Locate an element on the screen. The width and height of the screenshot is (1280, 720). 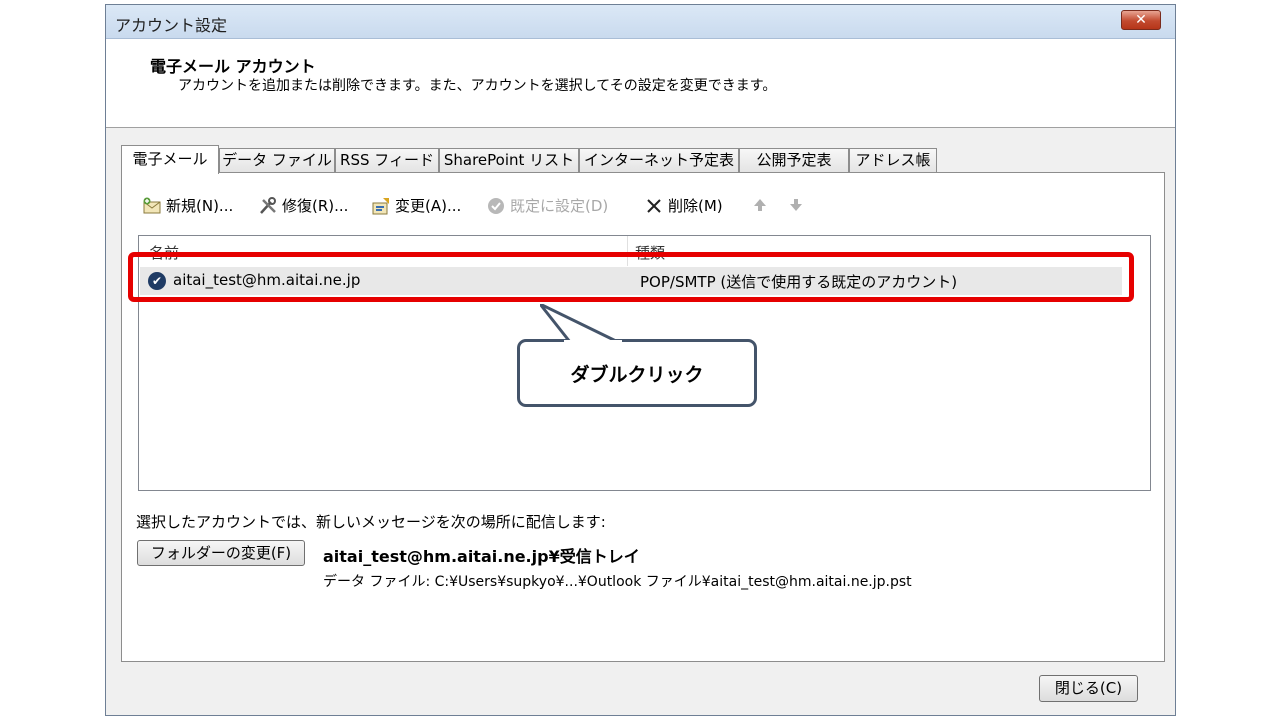
set-default-button: 既定に設定(D) is located at coordinates (547, 205).